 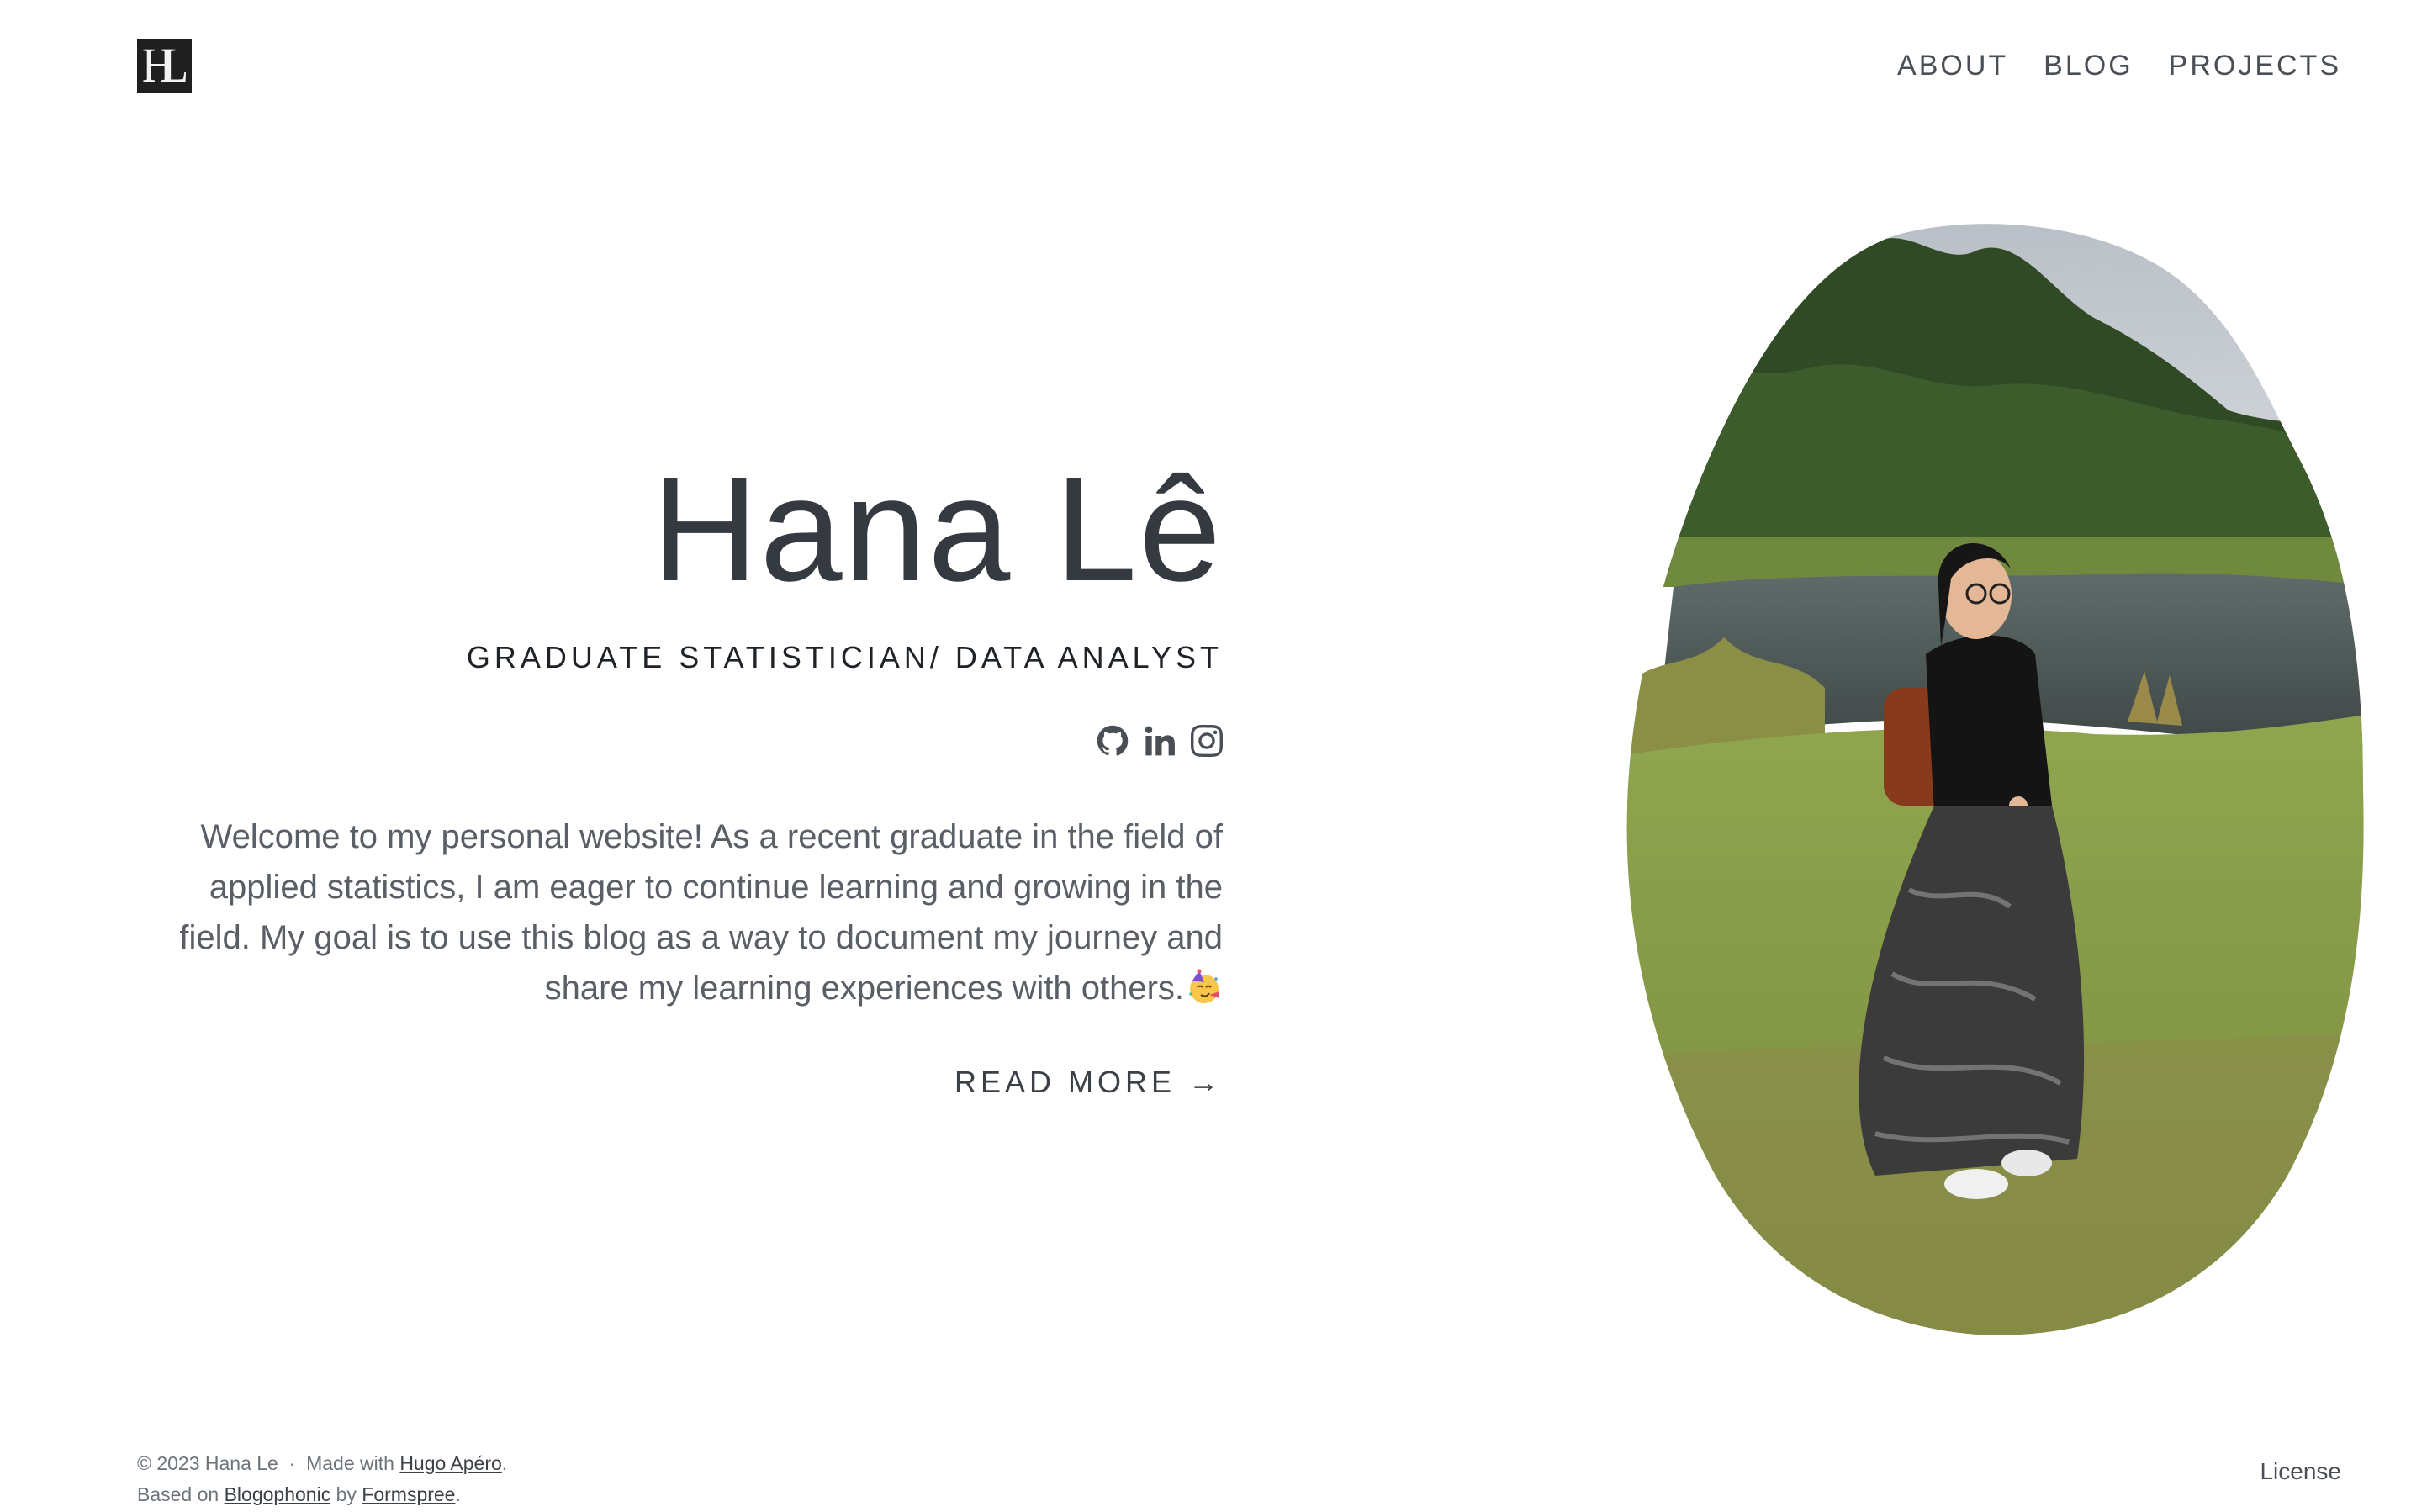 I want to click on formspree-link: Formspree, so click(x=409, y=1494).